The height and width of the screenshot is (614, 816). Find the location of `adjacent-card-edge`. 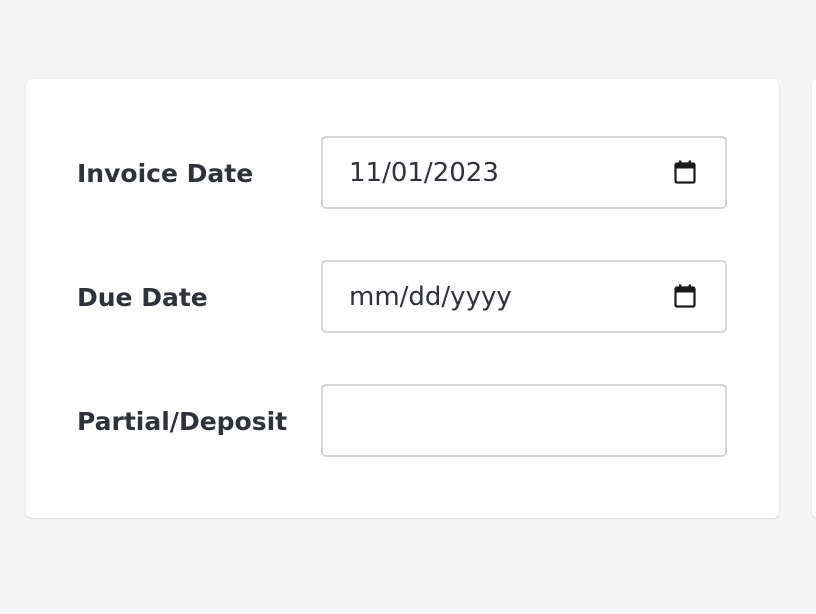

adjacent-card-edge is located at coordinates (814, 298).